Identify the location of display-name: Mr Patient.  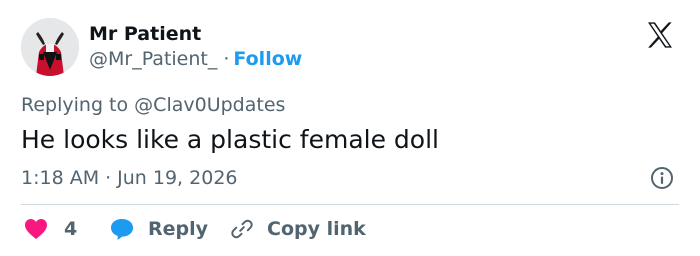
(145, 34).